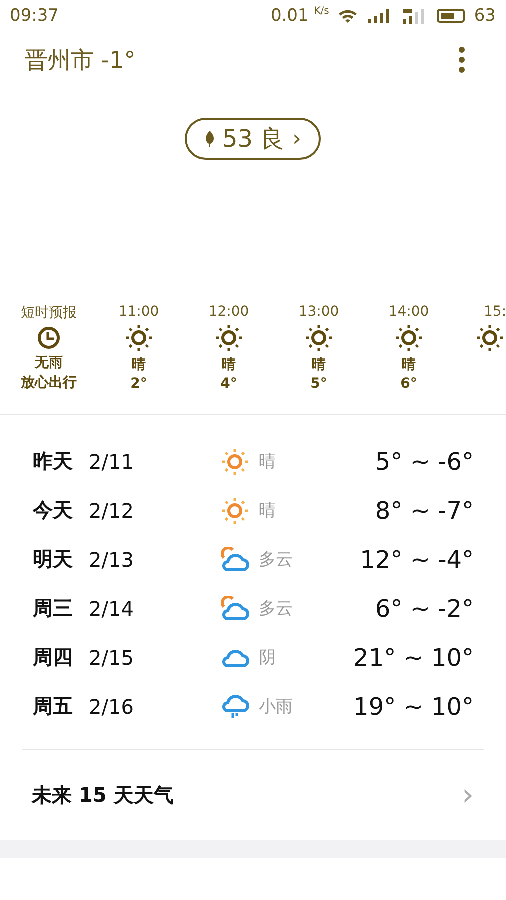 Image resolution: width=506 pixels, height=900 pixels. What do you see at coordinates (49, 313) in the screenshot?
I see `hour-label: 短时预报` at bounding box center [49, 313].